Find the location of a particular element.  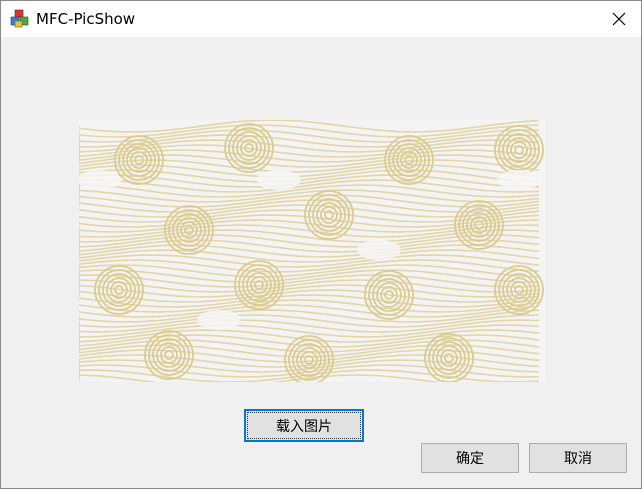

ok-label: 确定 is located at coordinates (470, 459).